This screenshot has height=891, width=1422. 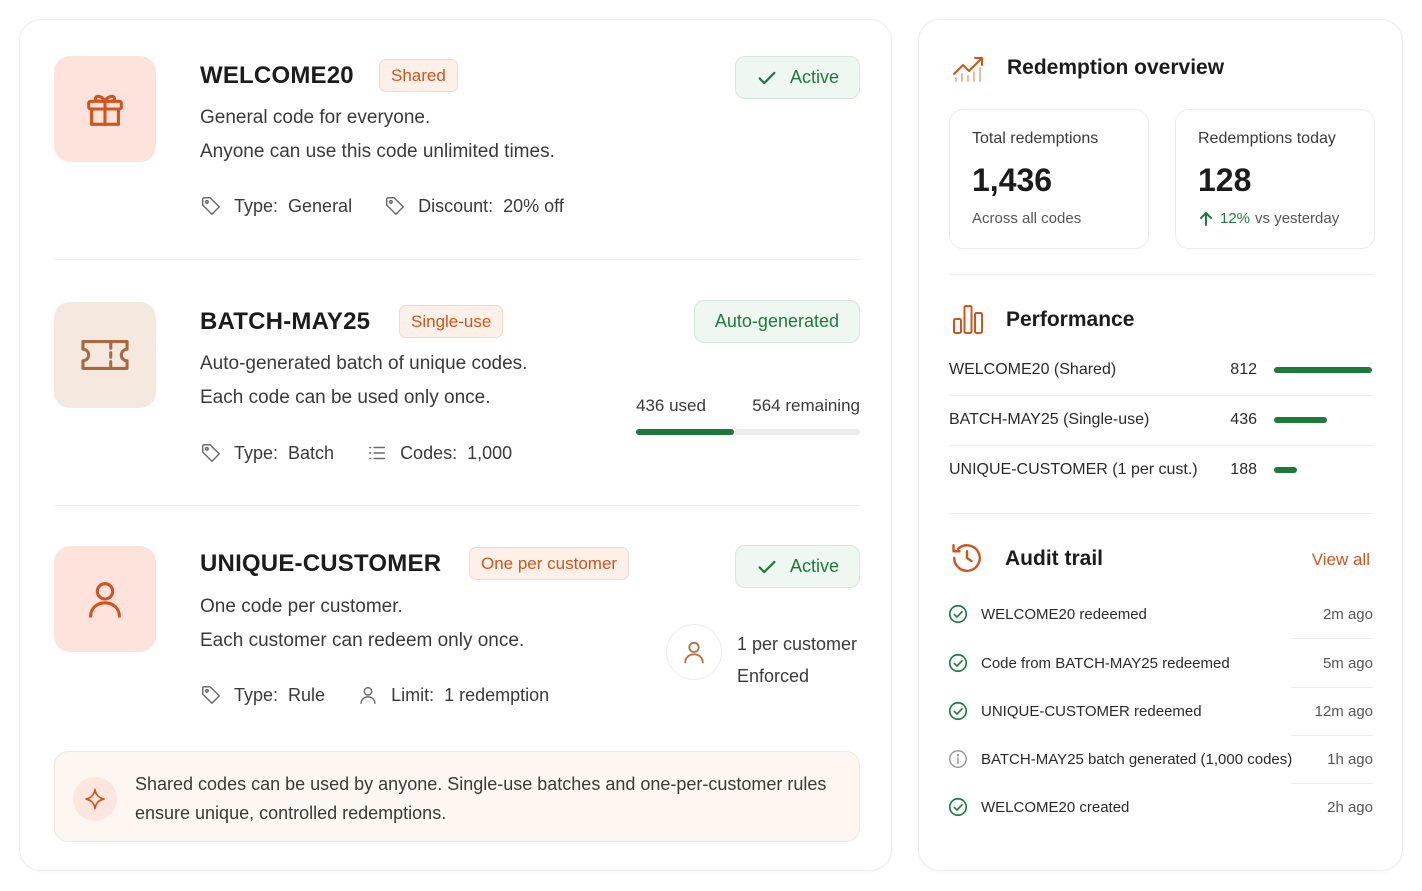 I want to click on audit-row: WELCOME20 redeemed 2m ago, so click(x=1160, y=614).